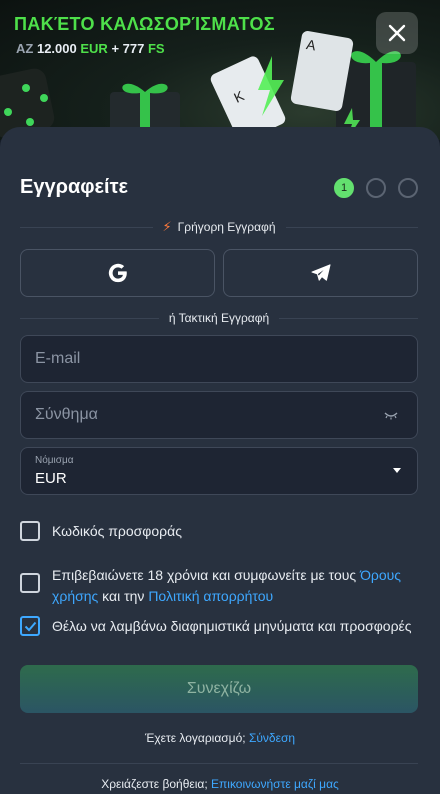 The width and height of the screenshot is (440, 794). What do you see at coordinates (128, 48) in the screenshot?
I see `banner-plus-amount: + 777` at bounding box center [128, 48].